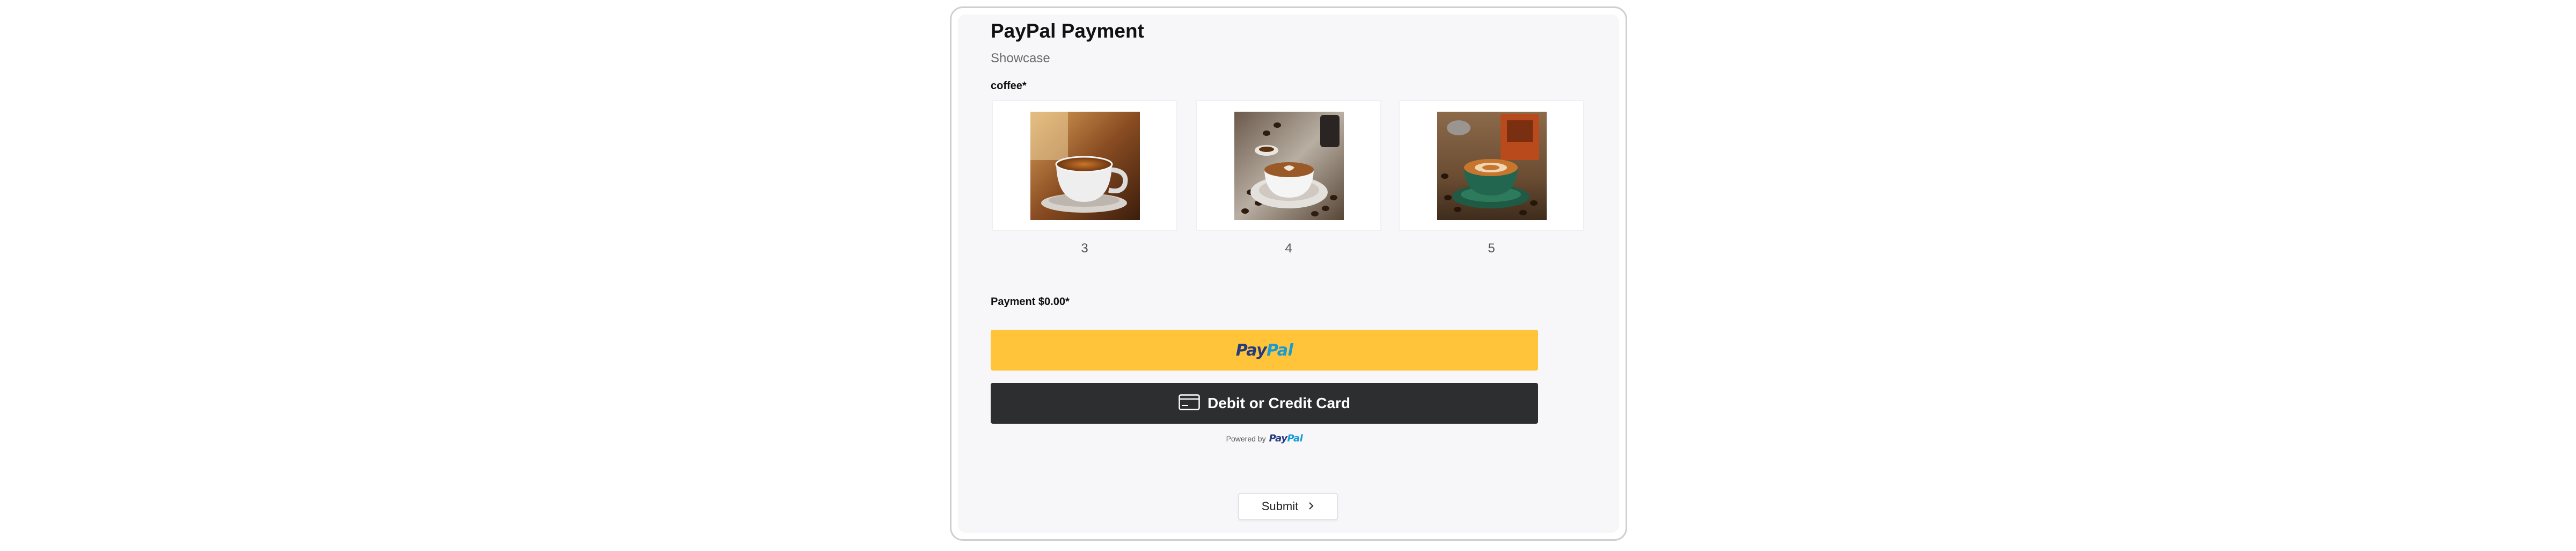 The height and width of the screenshot is (551, 2576). What do you see at coordinates (1251, 350) in the screenshot?
I see `paypal-logo-pay: Pay` at bounding box center [1251, 350].